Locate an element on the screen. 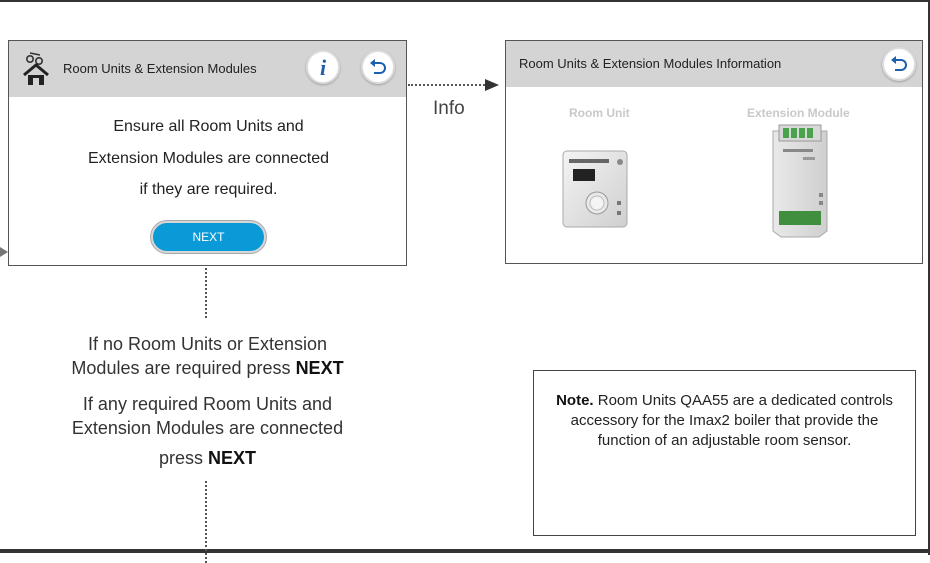 Image resolution: width=930 pixels, height=563 pixels. next-button: NEXT is located at coordinates (208, 237).